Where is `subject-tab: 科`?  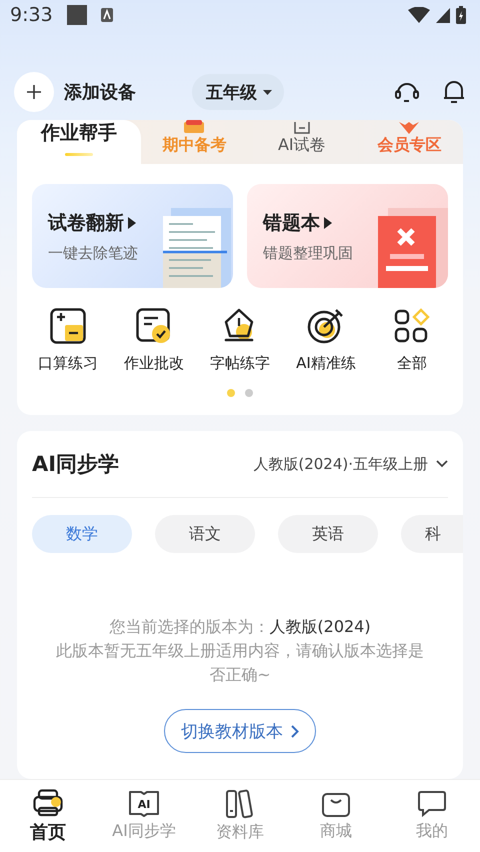
subject-tab: 科 is located at coordinates (432, 534).